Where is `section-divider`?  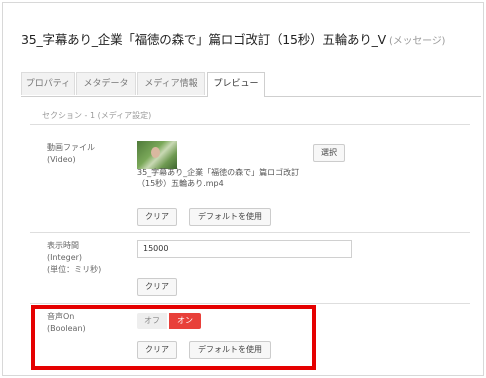 section-divider is located at coordinates (250, 124).